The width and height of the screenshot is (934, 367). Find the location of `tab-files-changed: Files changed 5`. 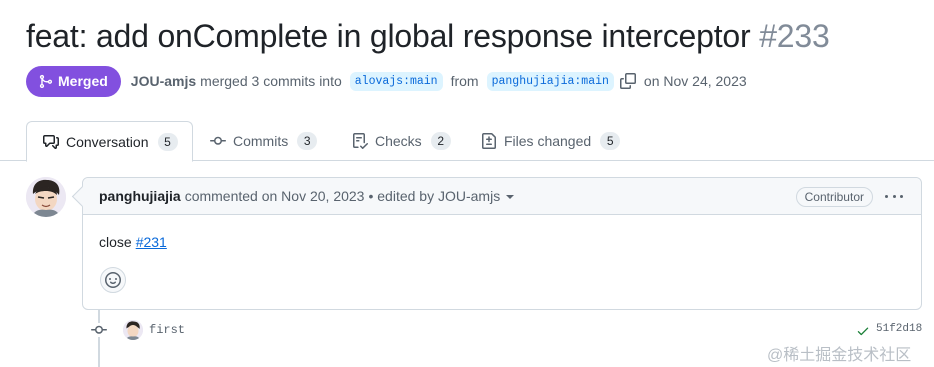

tab-files-changed: Files changed 5 is located at coordinates (551, 141).